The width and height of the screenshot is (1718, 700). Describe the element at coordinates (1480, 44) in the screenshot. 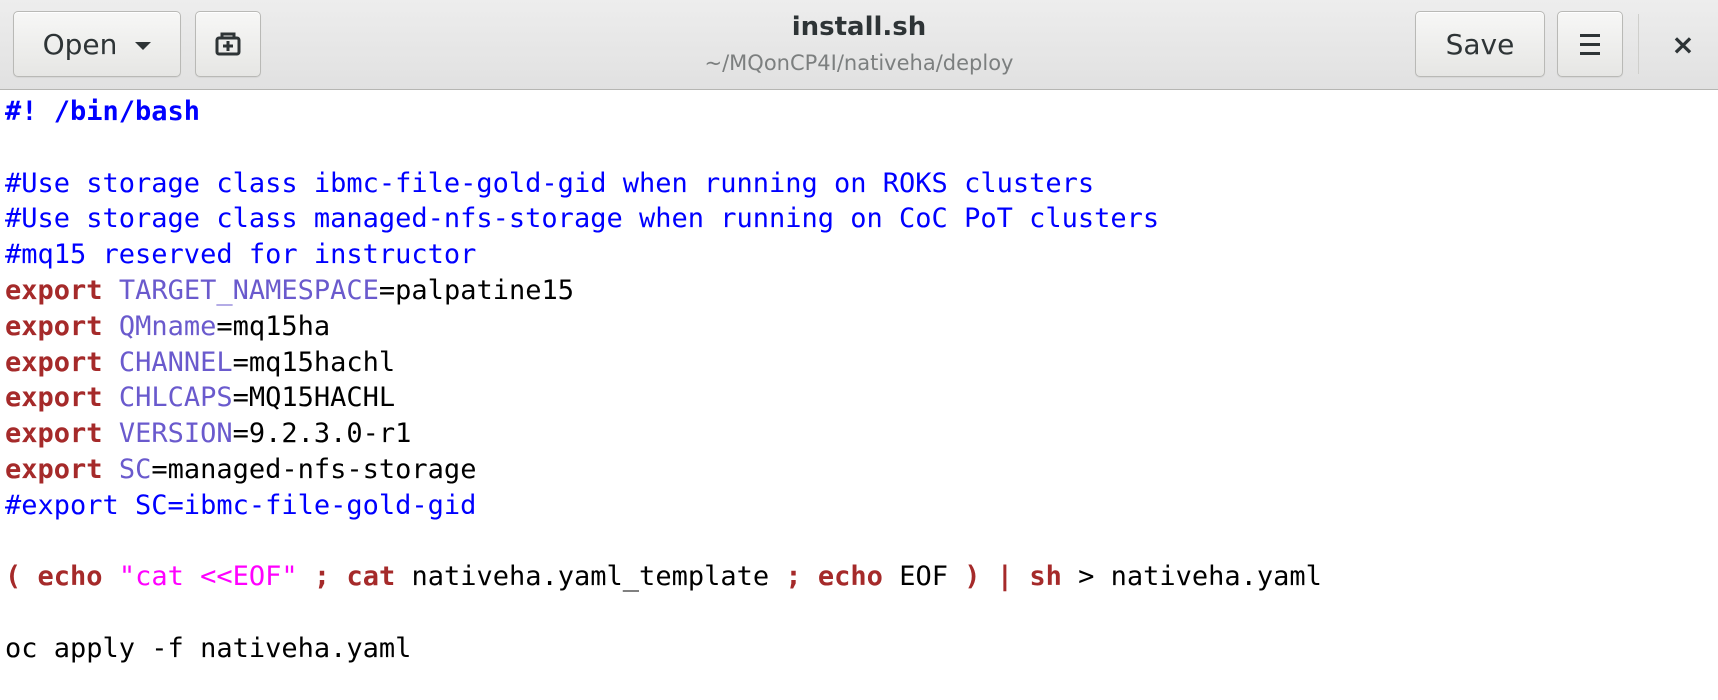

I see `save-button: Save` at that location.